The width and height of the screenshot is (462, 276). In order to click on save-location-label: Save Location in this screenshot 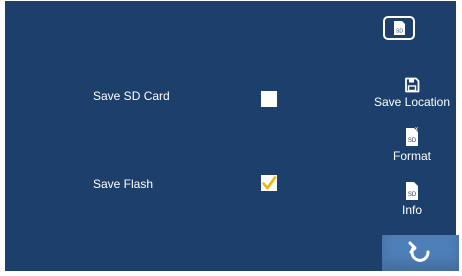, I will do `click(412, 102)`.